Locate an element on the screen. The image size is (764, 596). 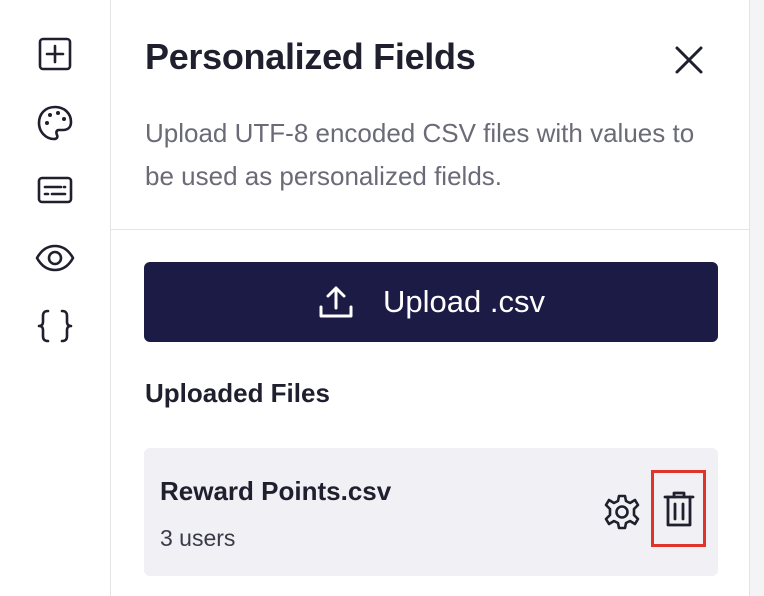
add-element-button is located at coordinates (55, 54).